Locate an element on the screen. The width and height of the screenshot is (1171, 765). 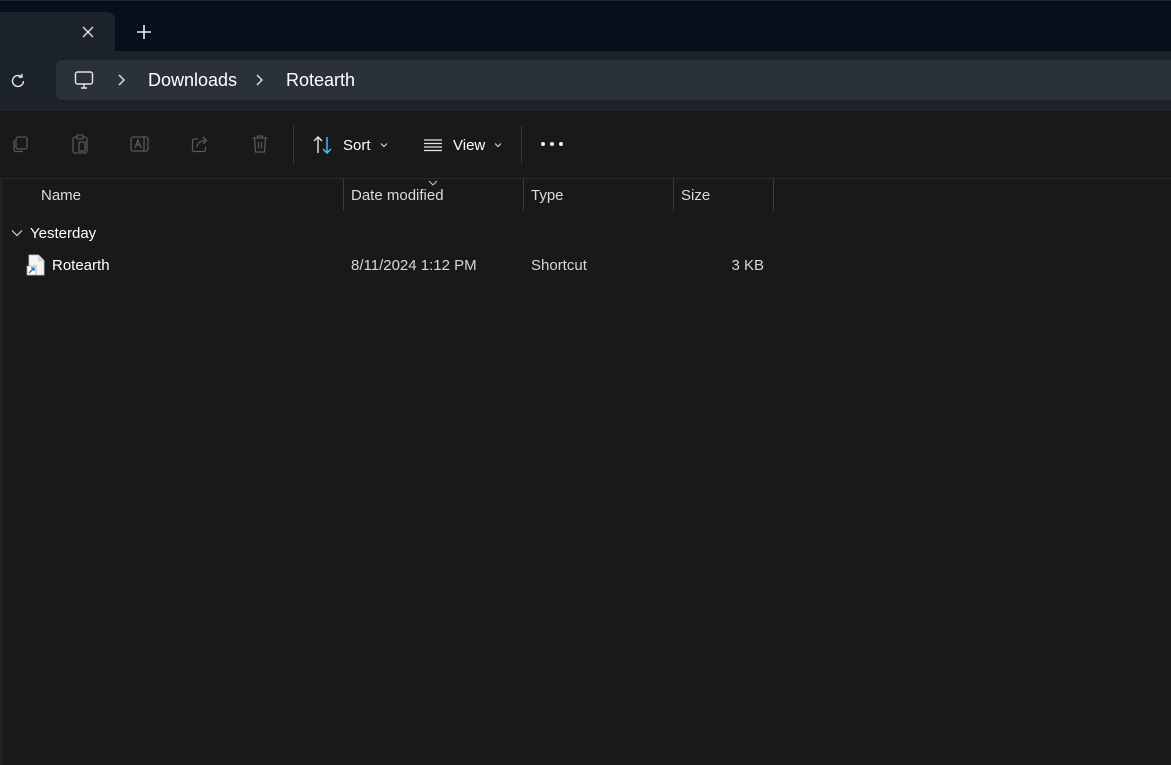
file-date-modified: 8/11/2024 1:12 PM is located at coordinates (414, 265).